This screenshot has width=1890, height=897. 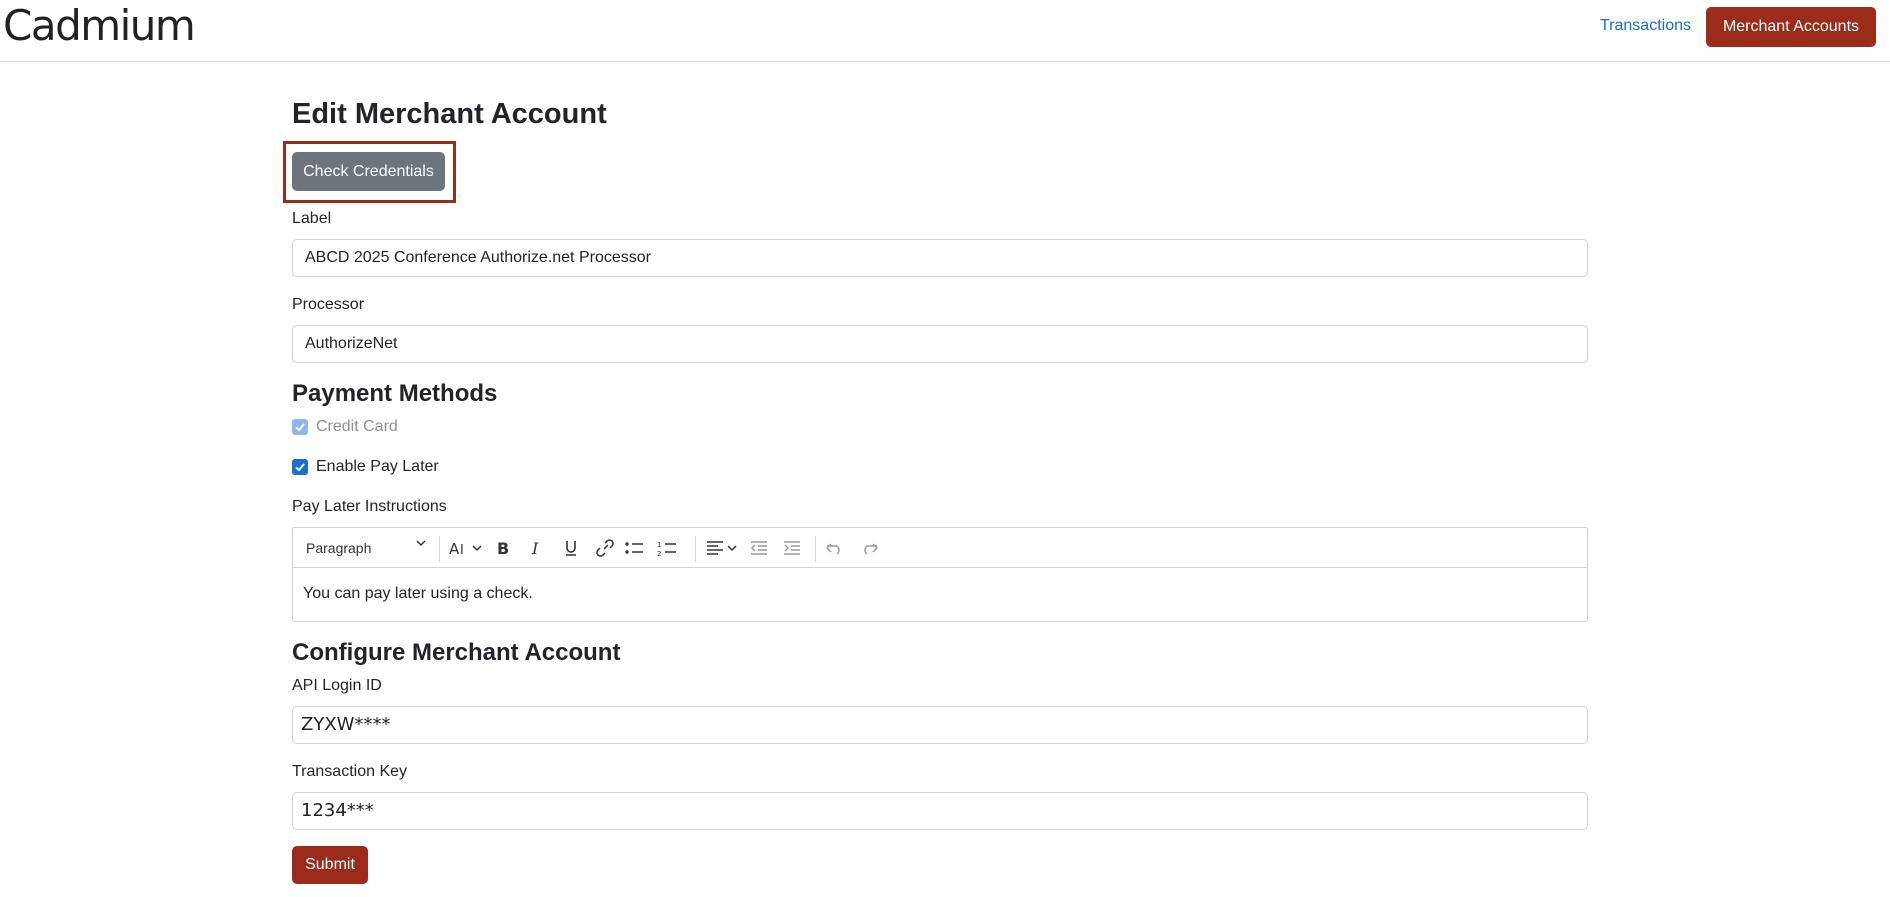 I want to click on configure-merchant-heading: Configure Merchant Account, so click(x=456, y=652).